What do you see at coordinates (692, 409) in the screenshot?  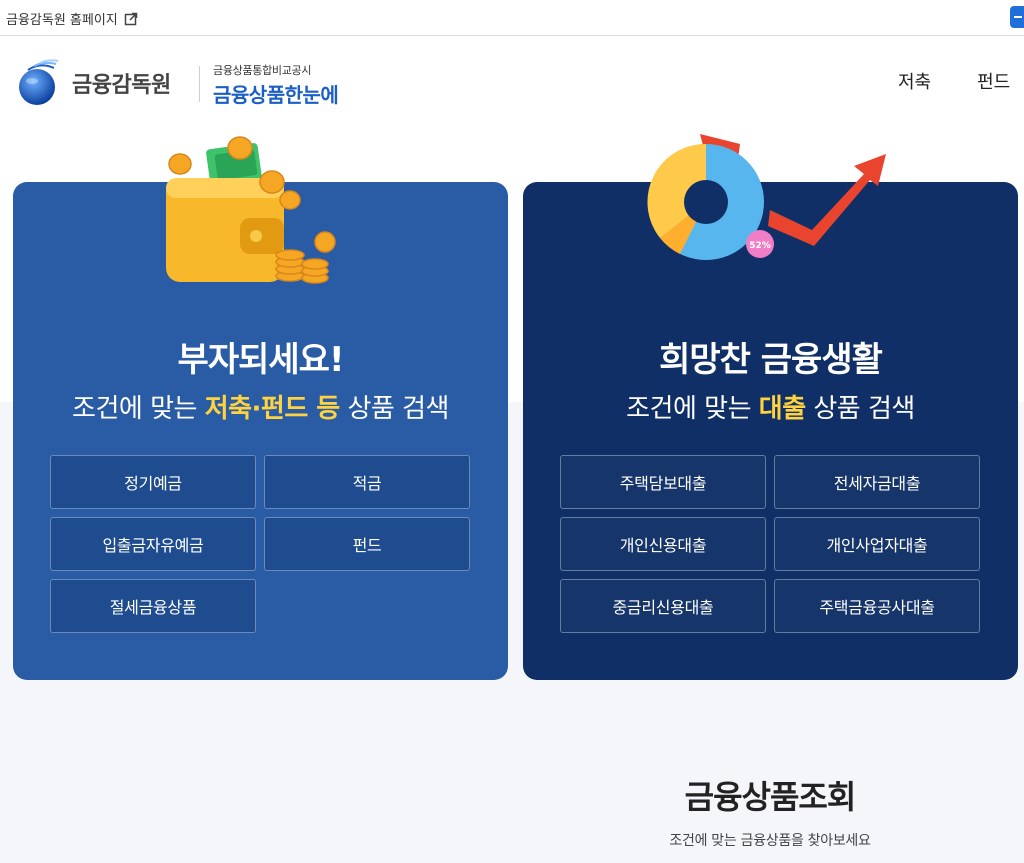 I see `loan-sub-pre: 조건에 맞는` at bounding box center [692, 409].